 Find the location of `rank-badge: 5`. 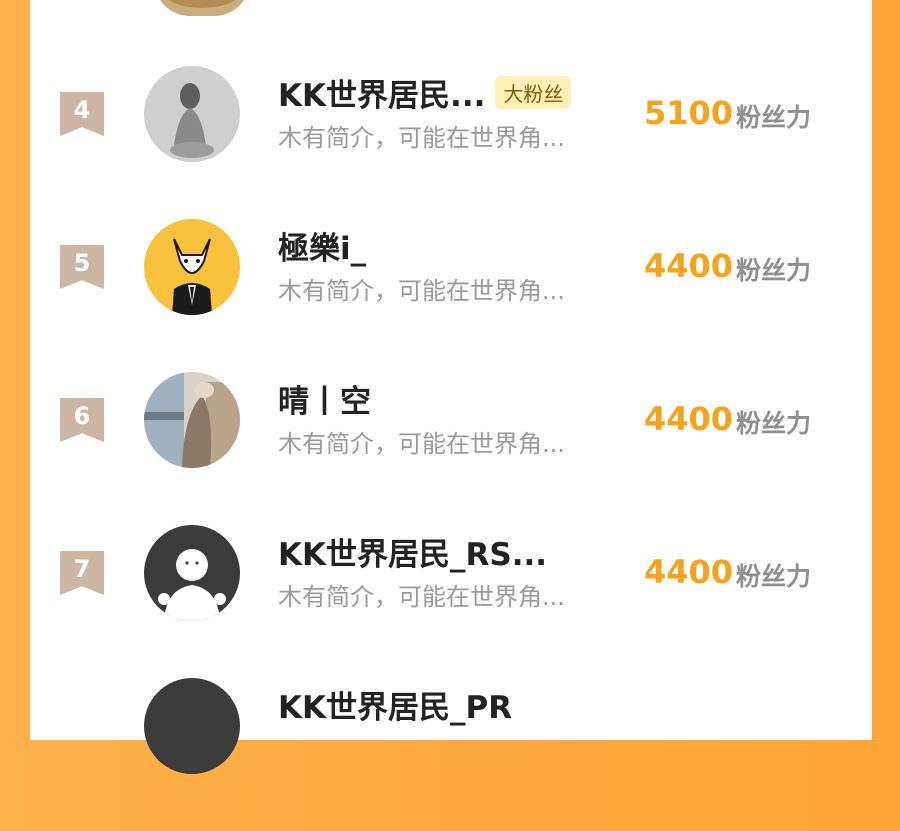

rank-badge: 5 is located at coordinates (82, 267).